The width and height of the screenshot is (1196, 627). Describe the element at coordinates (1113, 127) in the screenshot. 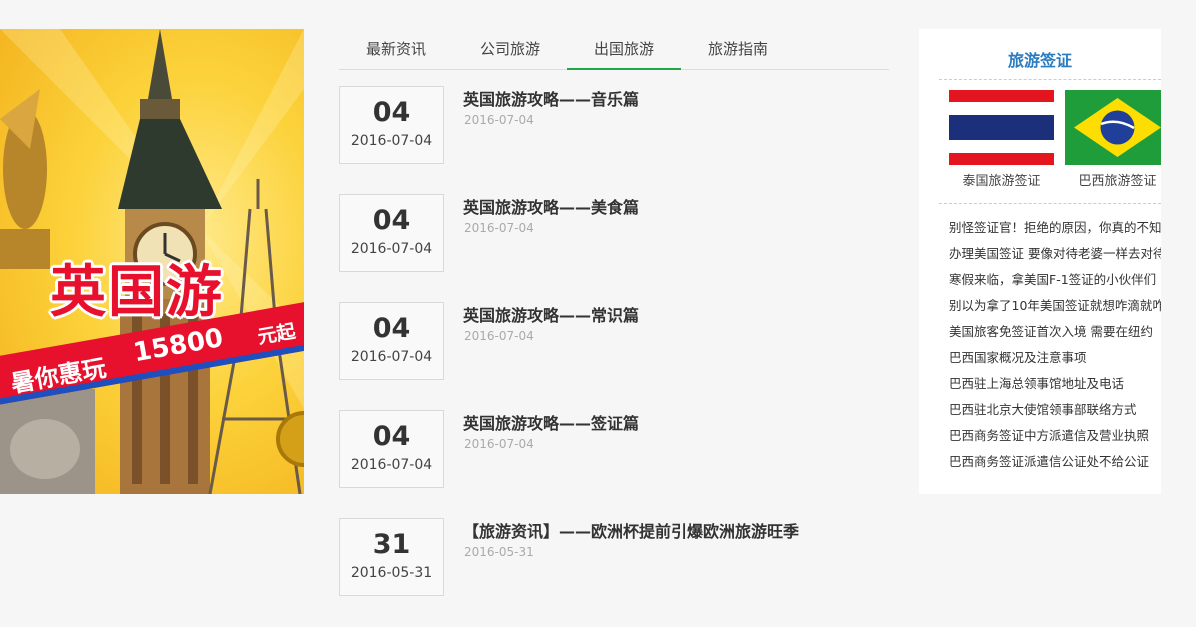

I see `brazil-flag-icon` at that location.